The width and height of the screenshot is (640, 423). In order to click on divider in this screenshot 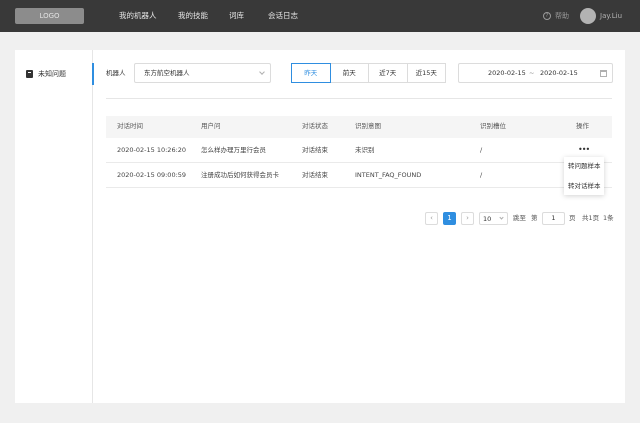, I will do `click(359, 98)`.